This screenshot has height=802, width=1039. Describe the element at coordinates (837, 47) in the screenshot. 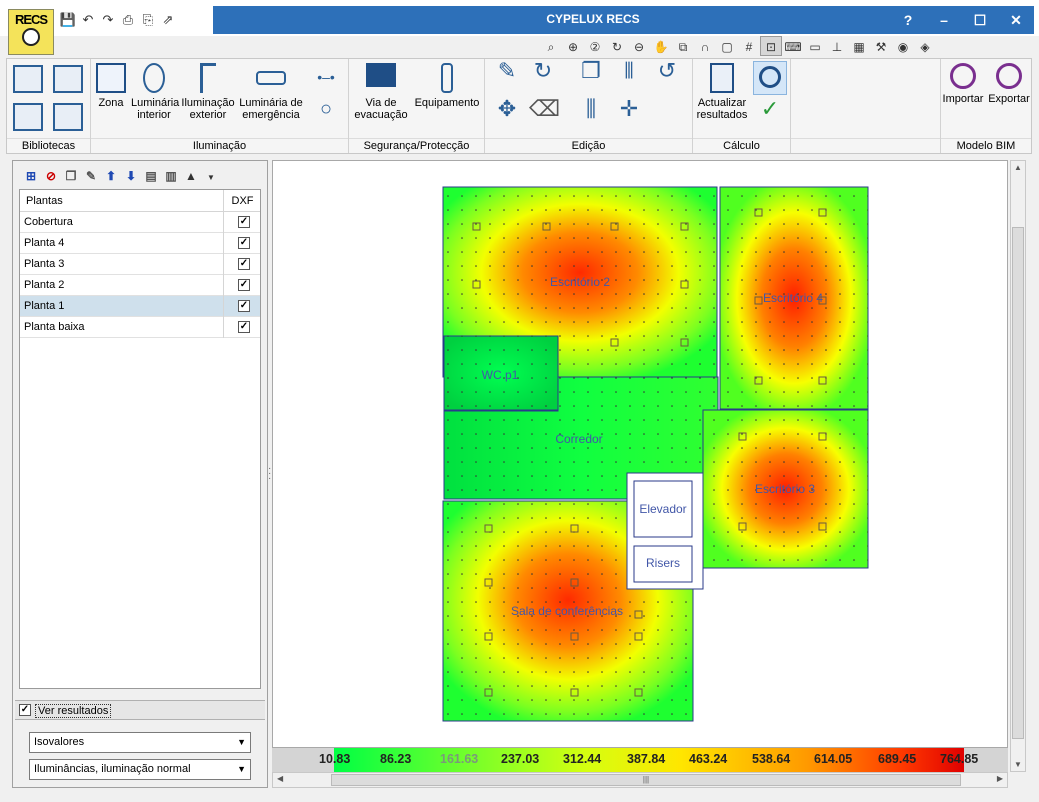

I see `ortho-icon: ⊥` at that location.